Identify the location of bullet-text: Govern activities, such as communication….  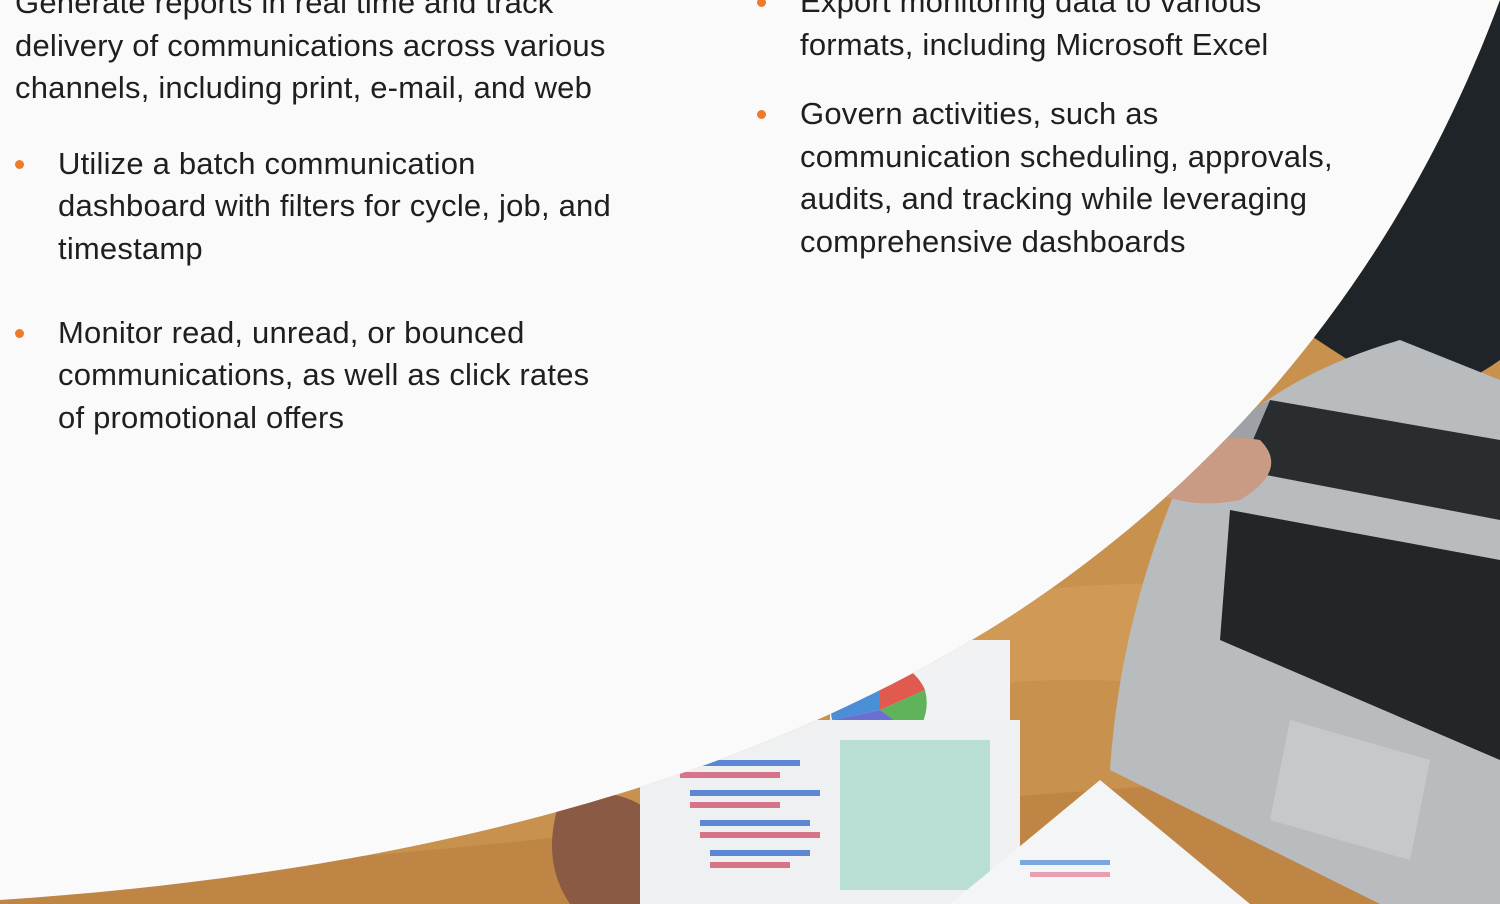
(1066, 177).